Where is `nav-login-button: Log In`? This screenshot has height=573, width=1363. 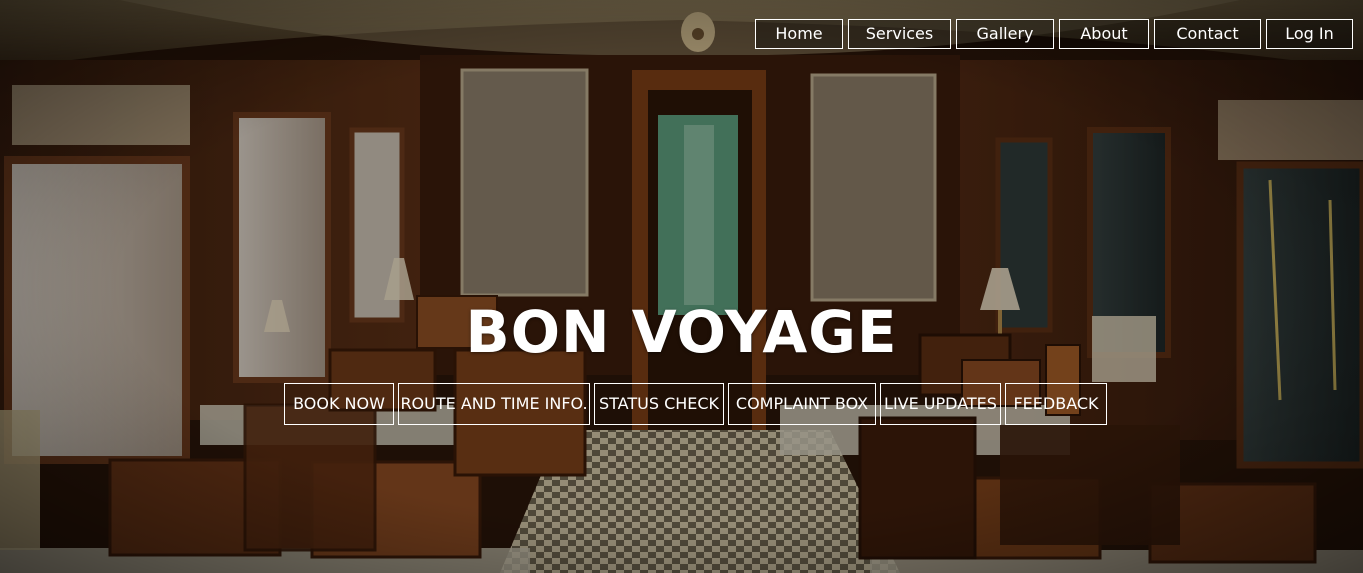
nav-login-button: Log In is located at coordinates (1309, 34).